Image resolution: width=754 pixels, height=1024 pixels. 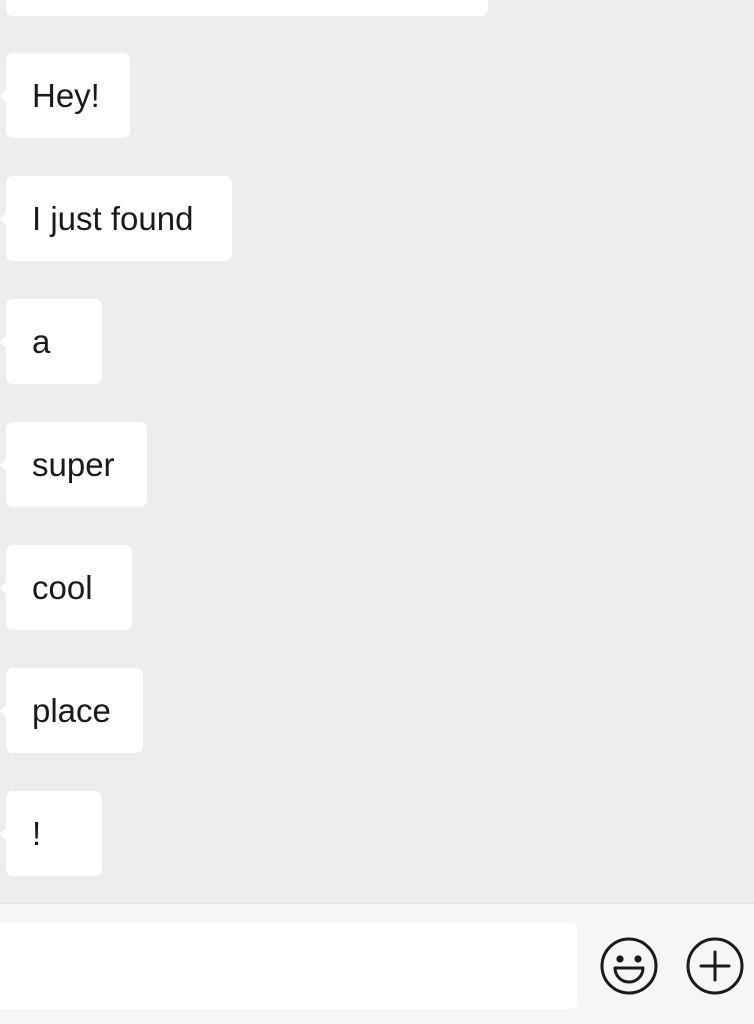 I want to click on message-text: I just found, so click(x=113, y=218).